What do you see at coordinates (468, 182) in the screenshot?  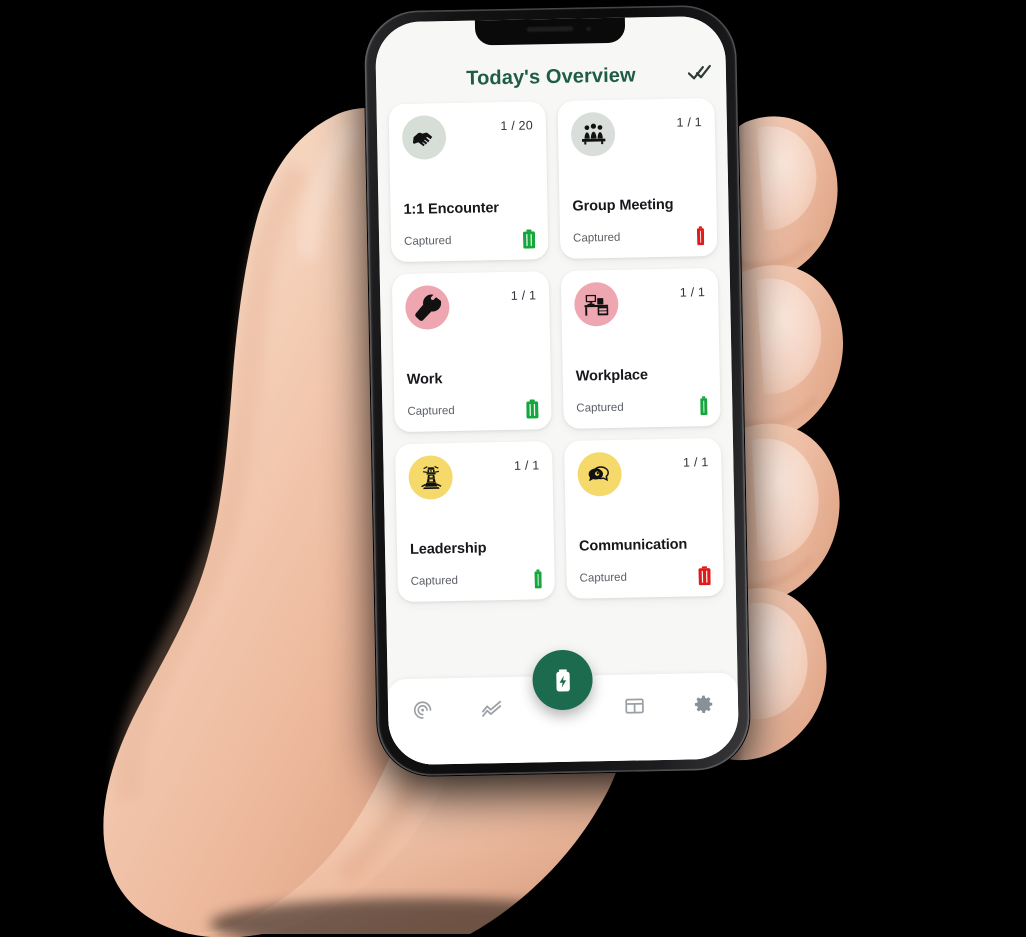 I see `card-one-on-one-encounter: 1 / 20 1:1 Encounter Captured` at bounding box center [468, 182].